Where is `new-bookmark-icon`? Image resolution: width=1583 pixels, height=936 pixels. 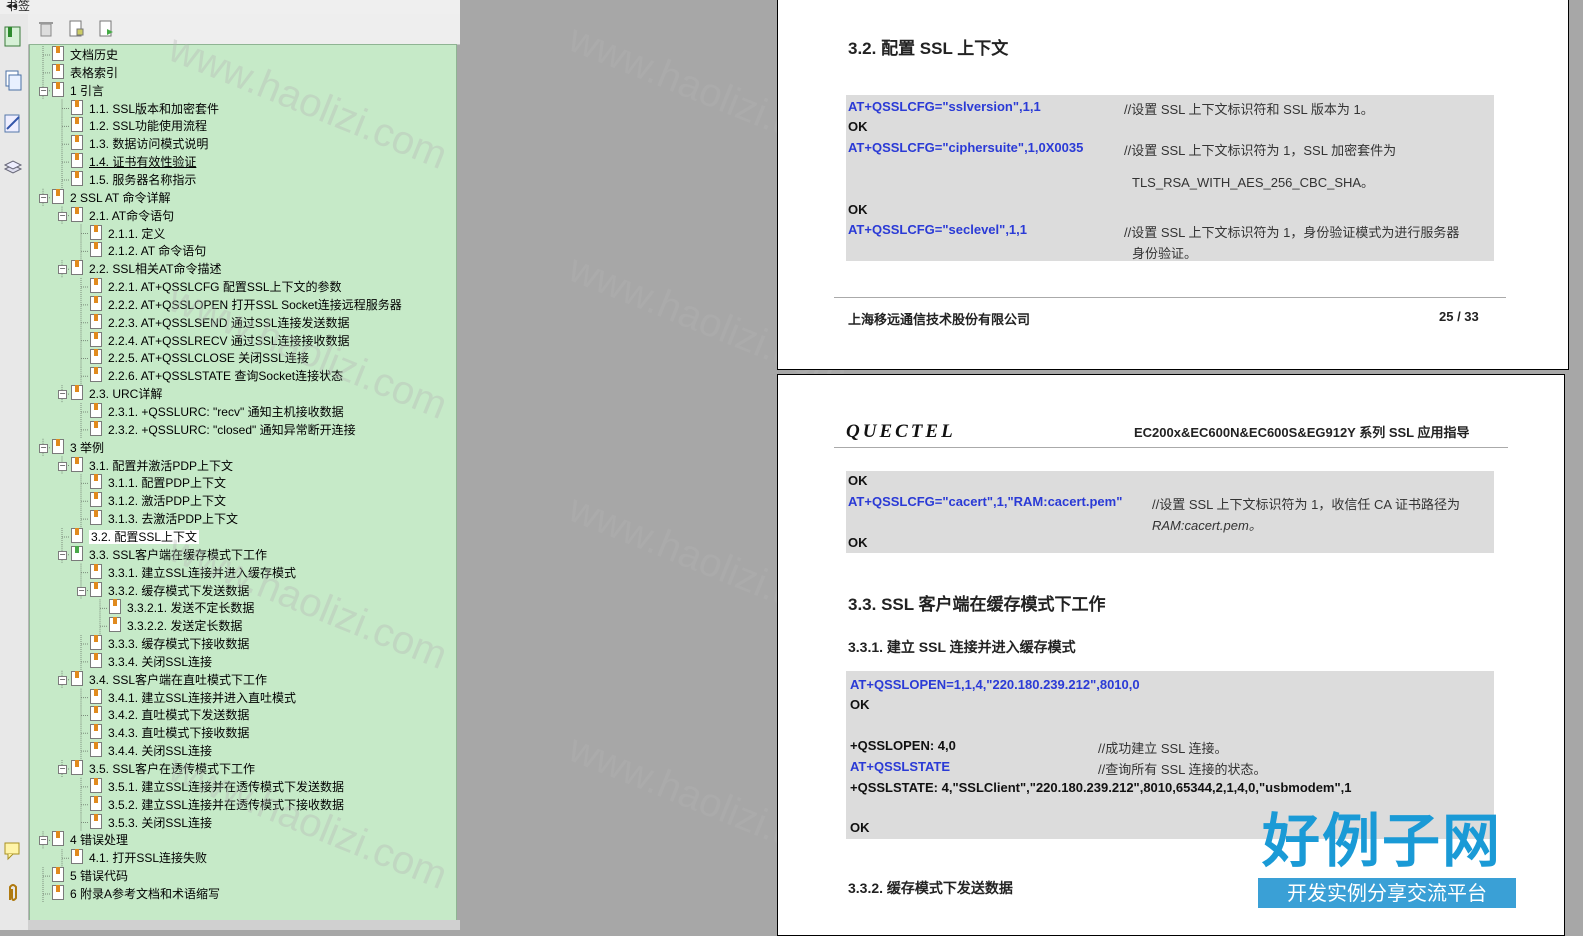 new-bookmark-icon is located at coordinates (106, 29).